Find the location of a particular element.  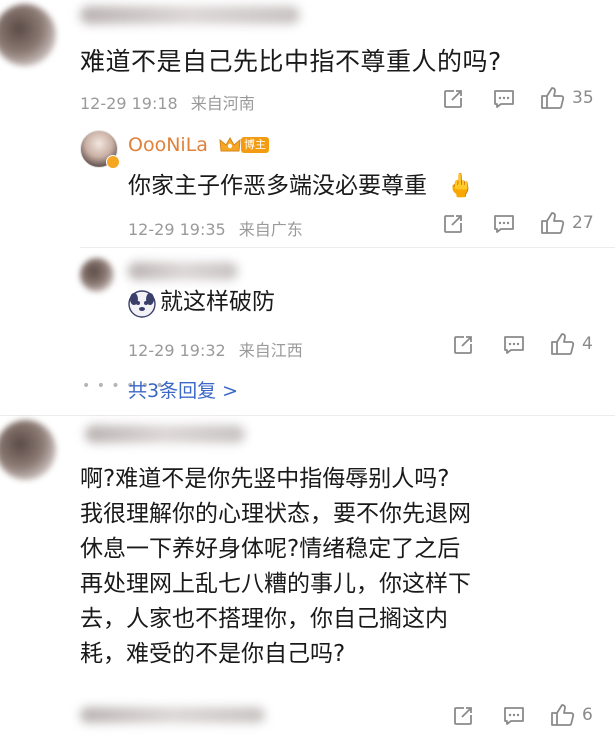

reply-meta: 12-29 19:35 来自广东 is located at coordinates (215, 228).